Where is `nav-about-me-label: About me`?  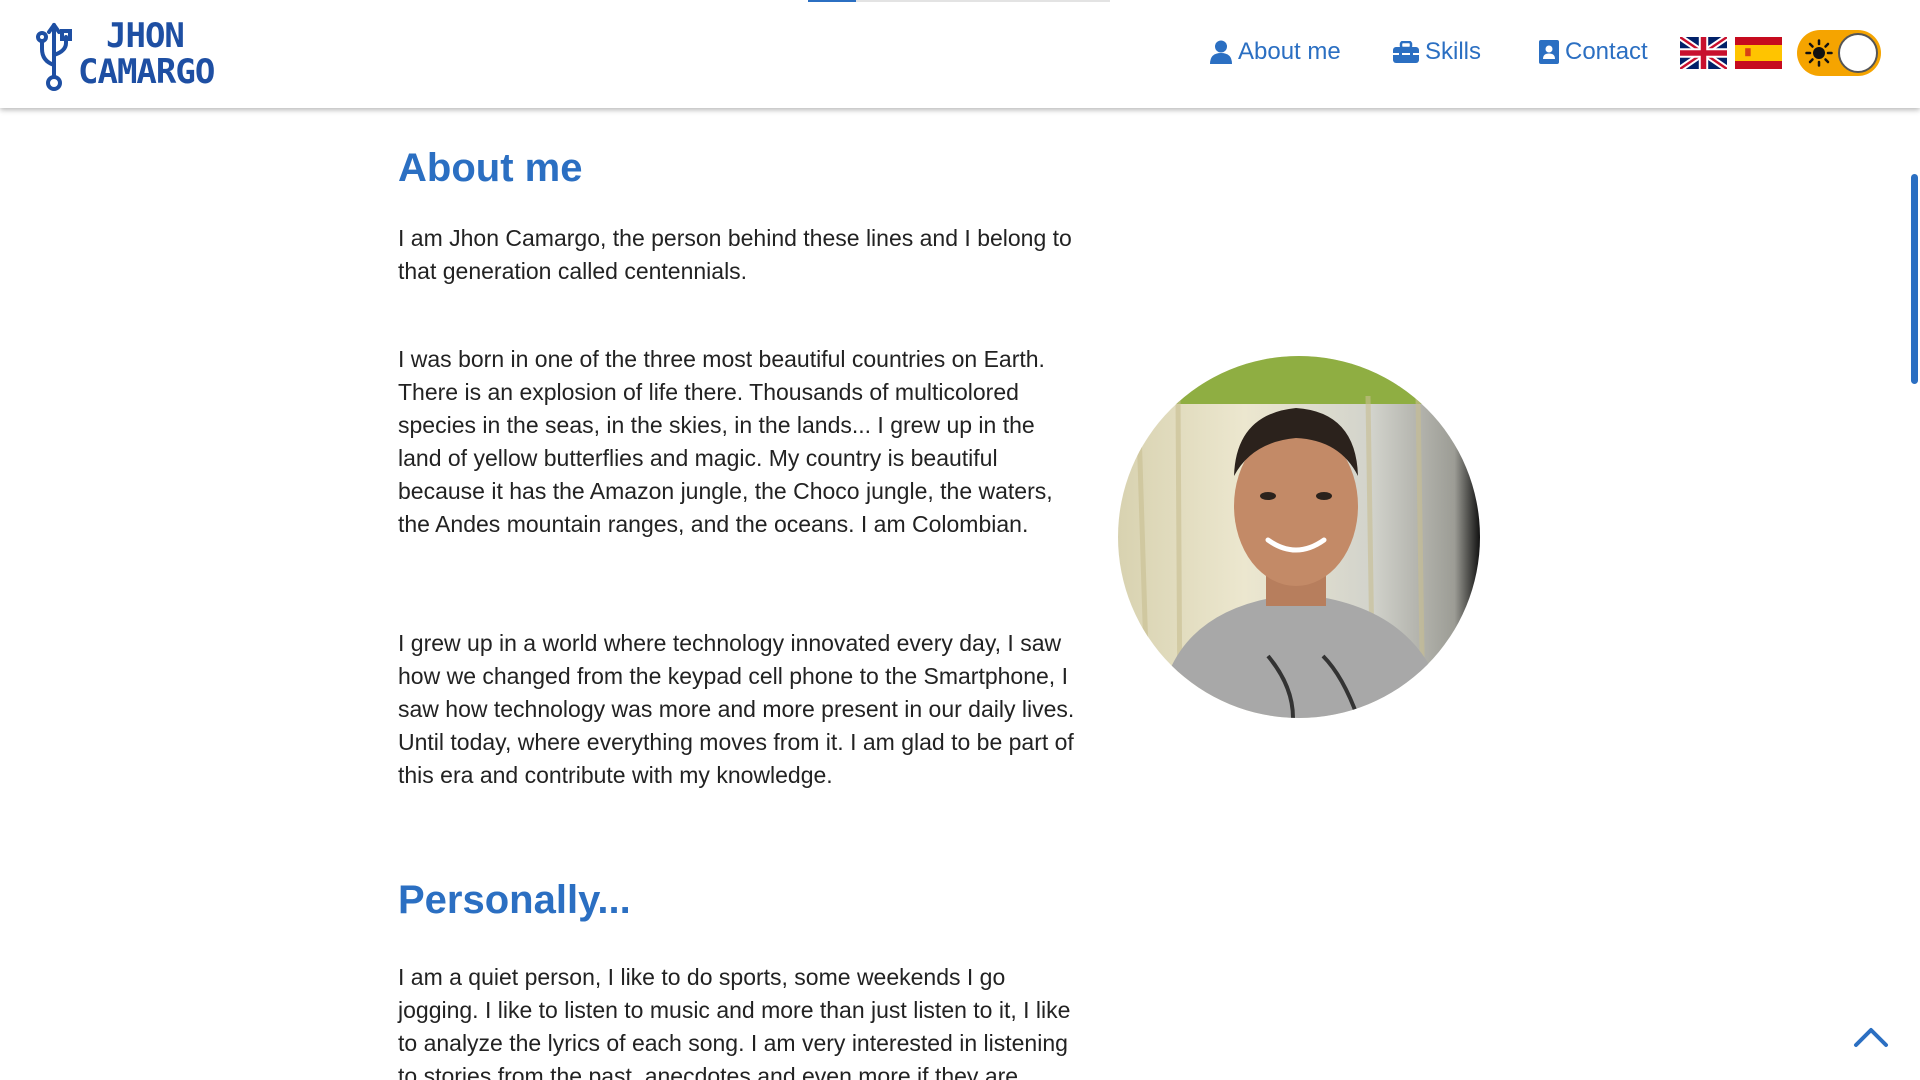
nav-about-me-label: About me is located at coordinates (1289, 51).